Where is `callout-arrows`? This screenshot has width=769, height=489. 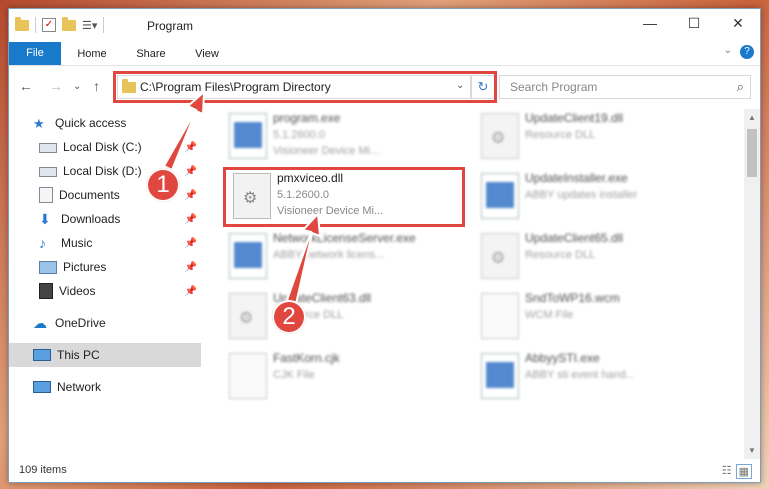 callout-arrows is located at coordinates (242, 197).